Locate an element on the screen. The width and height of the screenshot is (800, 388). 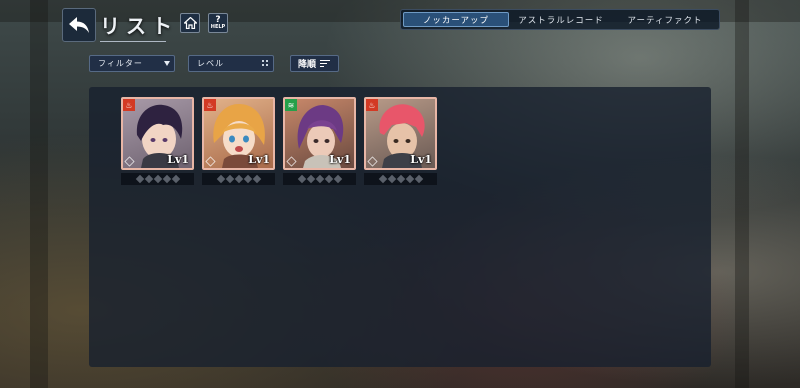
tab-knocker-up: ノッカーアップ is located at coordinates (456, 19).